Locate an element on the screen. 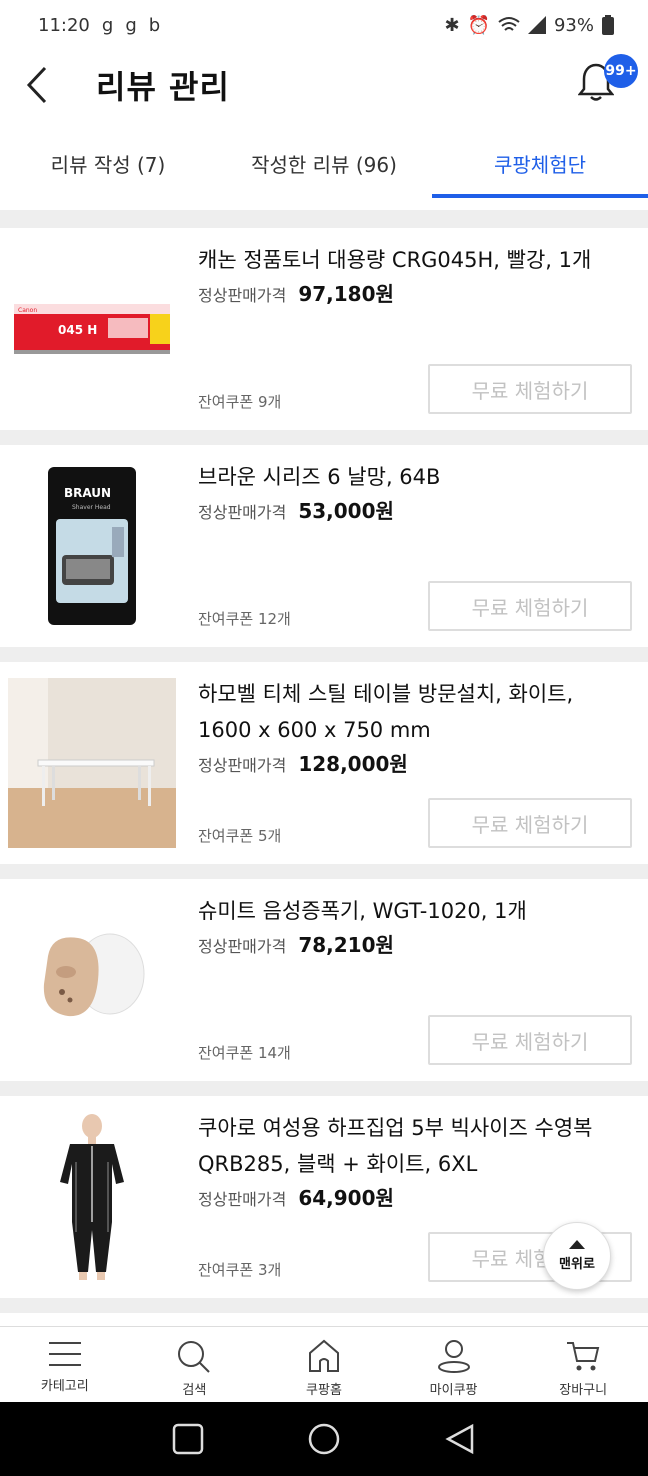 Image resolution: width=648 pixels, height=1476 pixels. nav-category-label: 카테고리 is located at coordinates (64, 1386).